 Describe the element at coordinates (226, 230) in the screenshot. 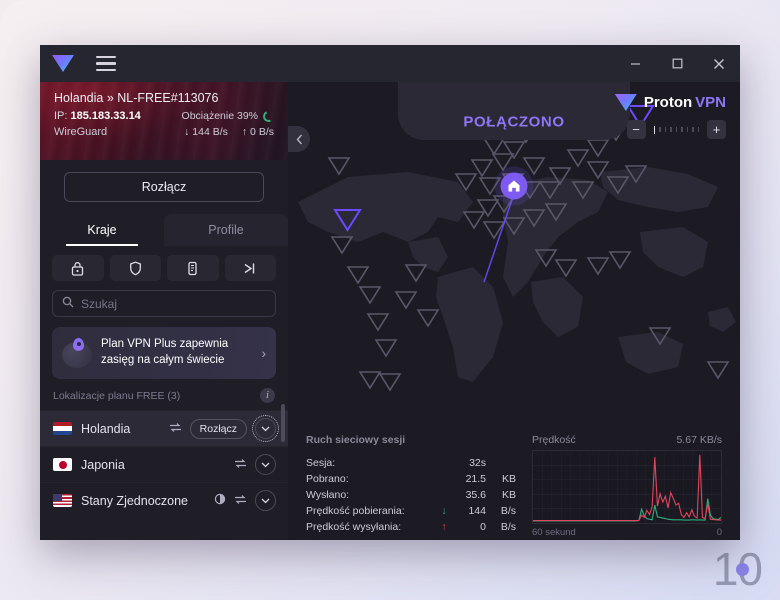

I see `tab-profile: Profile` at that location.